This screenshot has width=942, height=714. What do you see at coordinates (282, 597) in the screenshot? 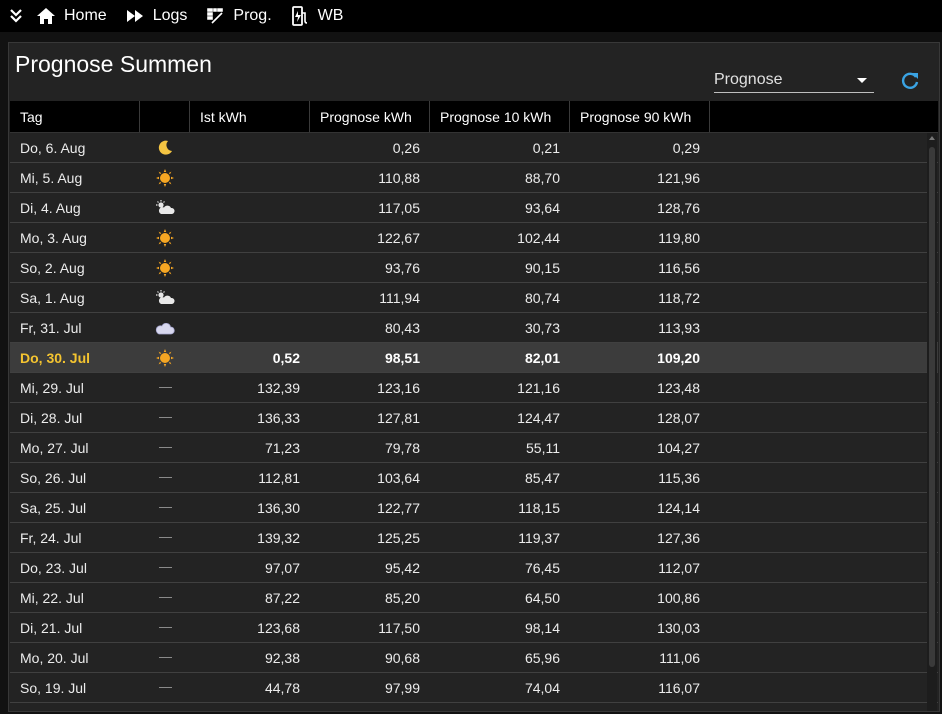
I see `cell-ist-kwh: 87,22` at bounding box center [282, 597].